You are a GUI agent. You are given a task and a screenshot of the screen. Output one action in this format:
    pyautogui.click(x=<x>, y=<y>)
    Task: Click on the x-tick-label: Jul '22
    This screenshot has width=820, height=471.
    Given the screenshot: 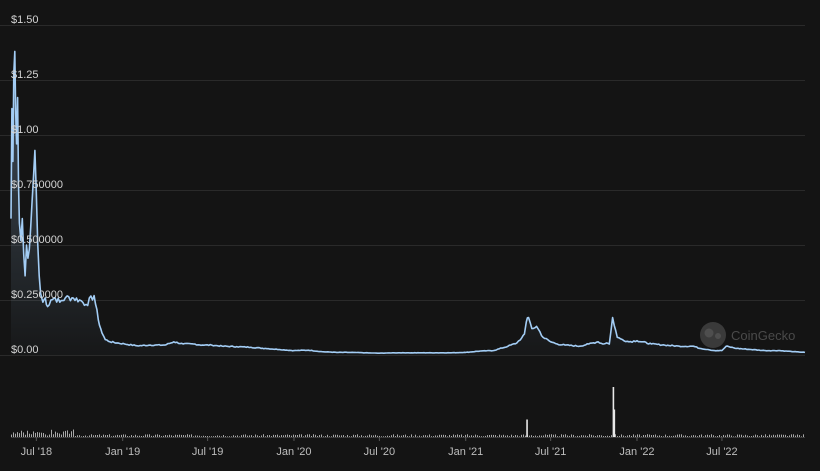 What is the action you would take?
    pyautogui.click(x=721, y=452)
    